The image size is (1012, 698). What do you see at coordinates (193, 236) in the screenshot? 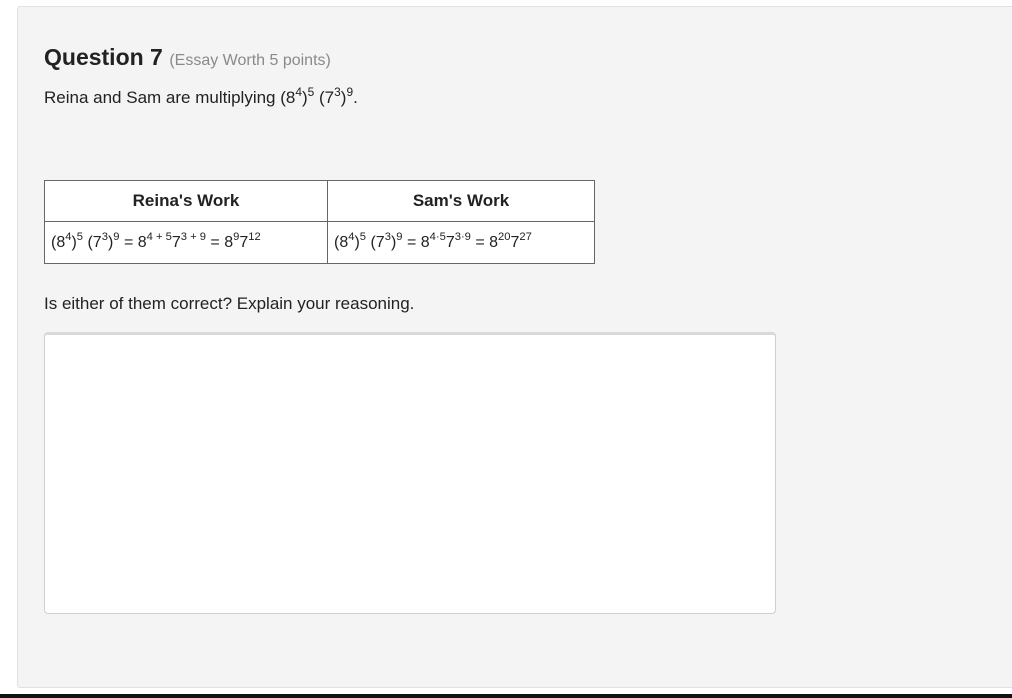
I see `expr-exponent: 3 + 9` at bounding box center [193, 236].